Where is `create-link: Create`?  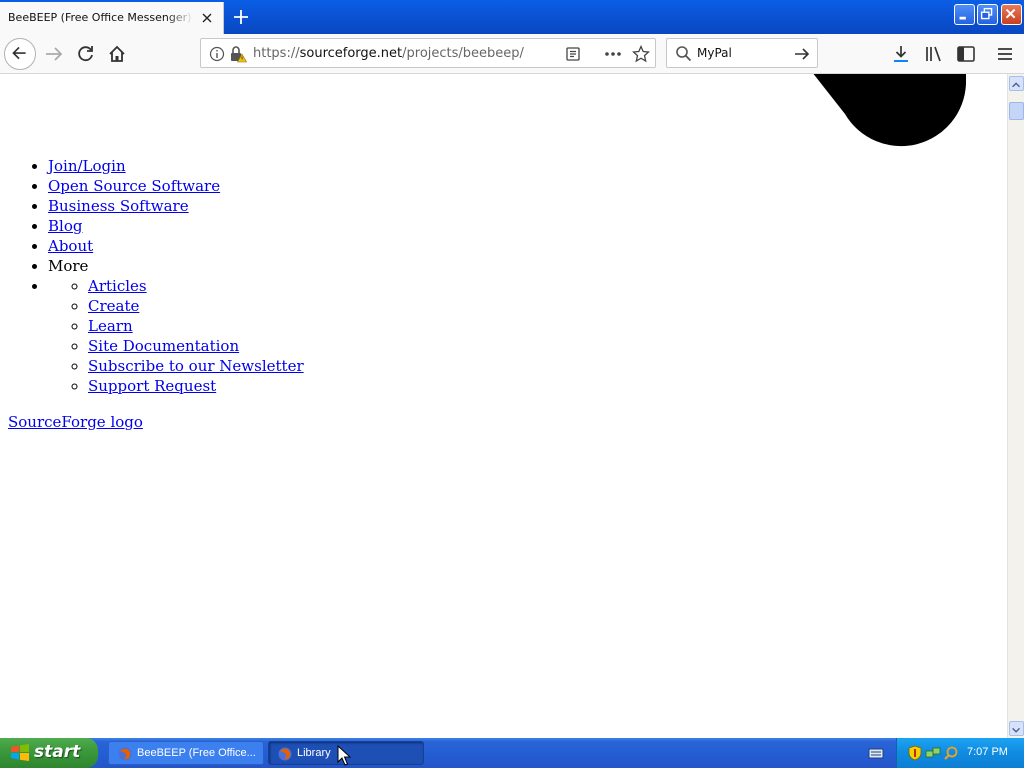 create-link: Create is located at coordinates (113, 306).